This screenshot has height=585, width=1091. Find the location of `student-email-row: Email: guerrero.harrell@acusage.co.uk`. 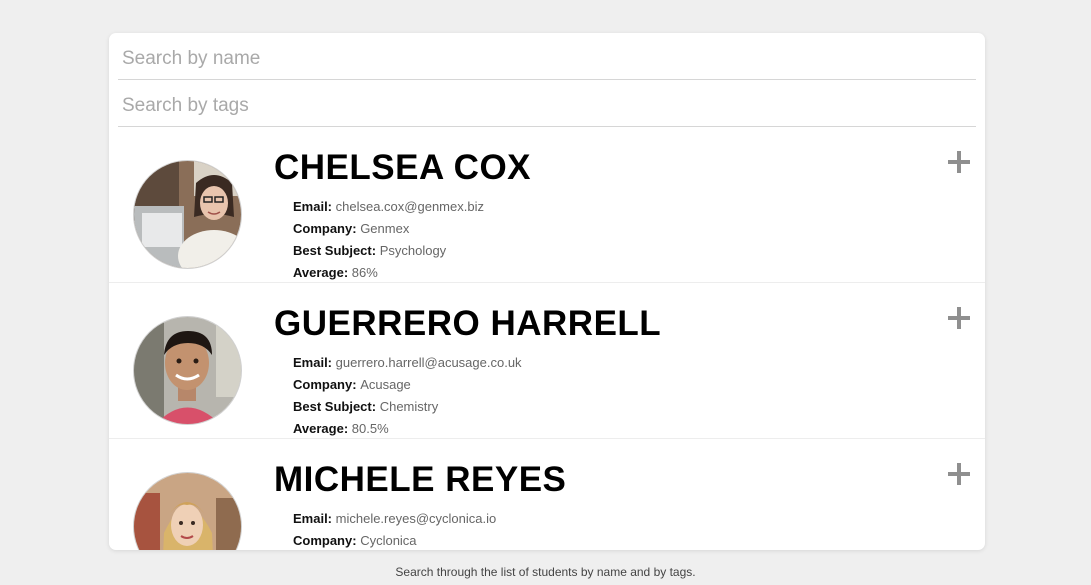

student-email-row: Email: guerrero.harrell@acusage.co.uk is located at coordinates (407, 363).